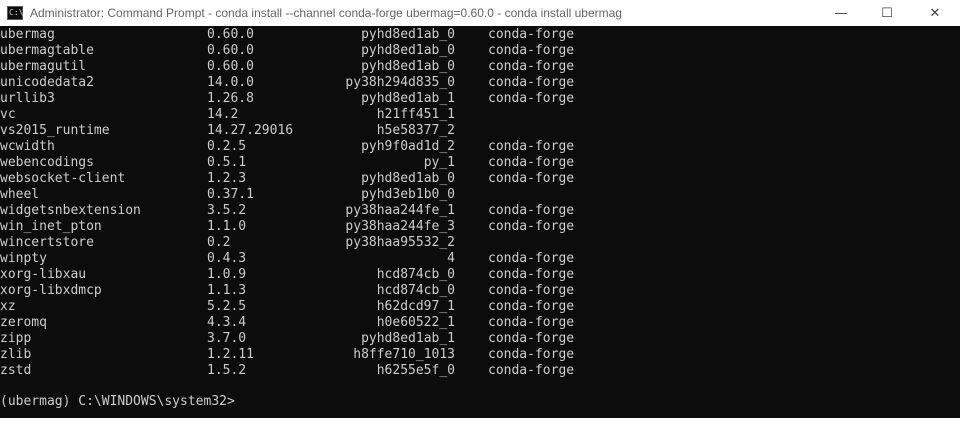  I want to click on package-row: ubermag 0.60.0 pyhd8ed1ab_0 conda-forge, so click(480, 35).